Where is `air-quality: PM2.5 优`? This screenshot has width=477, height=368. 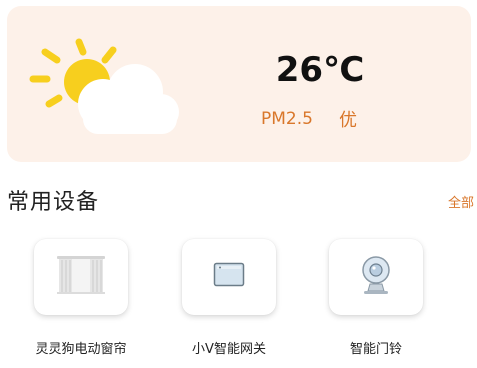
air-quality: PM2.5 优 is located at coordinates (309, 119).